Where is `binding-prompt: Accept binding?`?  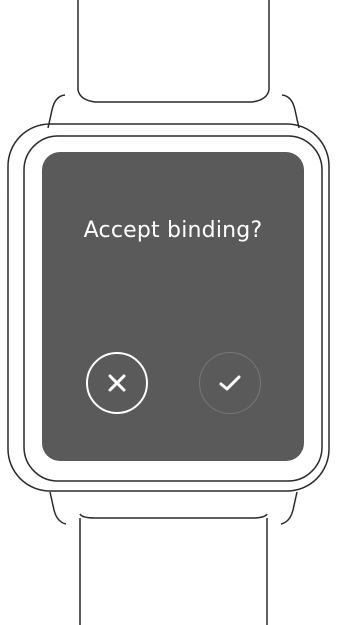
binding-prompt: Accept binding? is located at coordinates (173, 230).